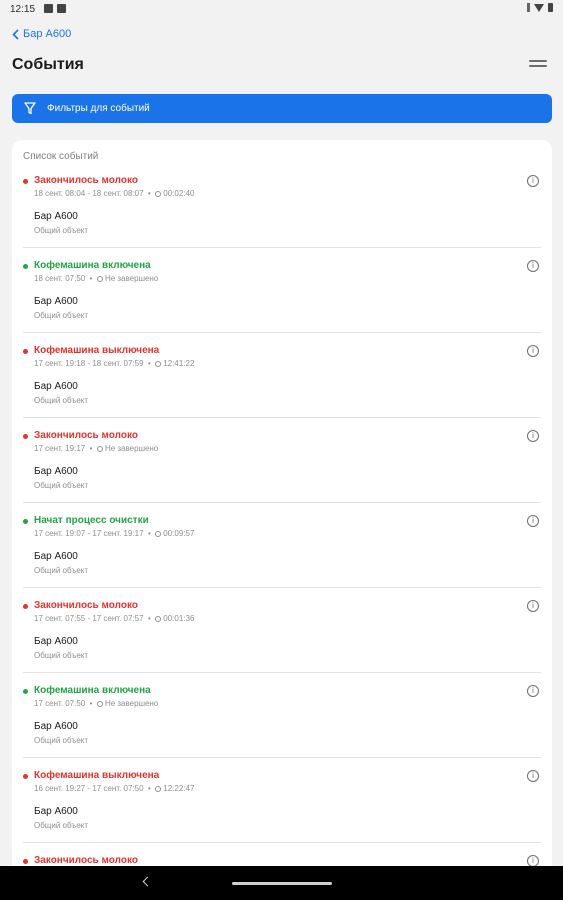 Image resolution: width=563 pixels, height=900 pixels. Describe the element at coordinates (528, 7) in the screenshot. I see `vibrate-icon` at that location.